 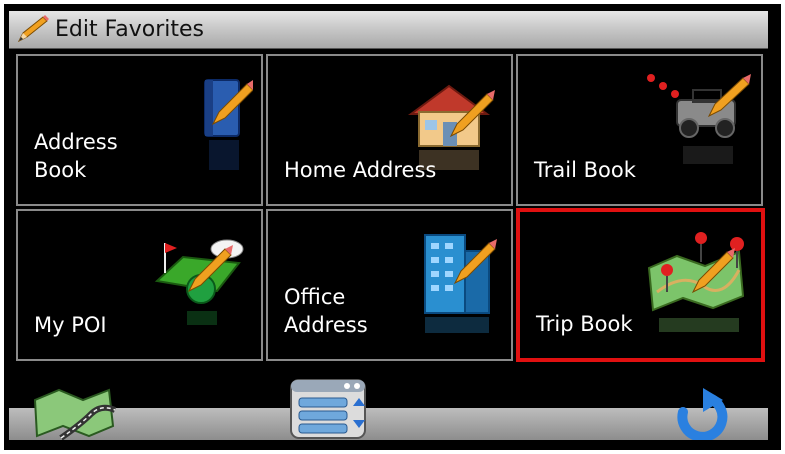 I want to click on poi-icon, so click(x=199, y=282).